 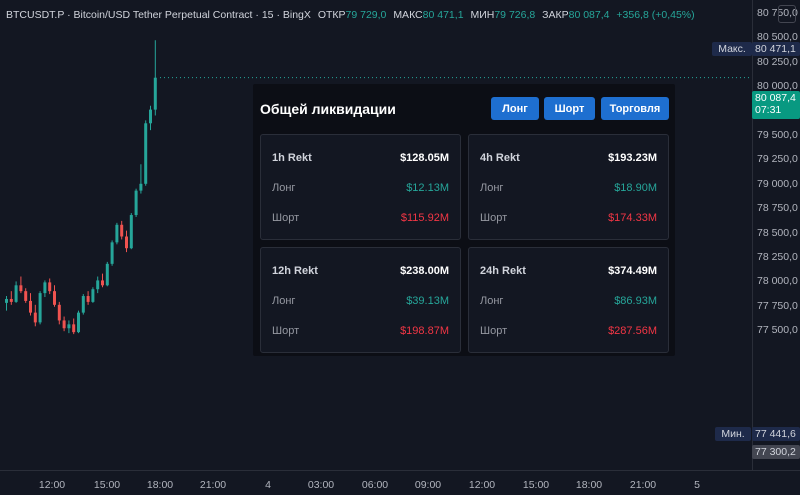 I want to click on price-tick-label: 78 750,0, so click(x=777, y=208).